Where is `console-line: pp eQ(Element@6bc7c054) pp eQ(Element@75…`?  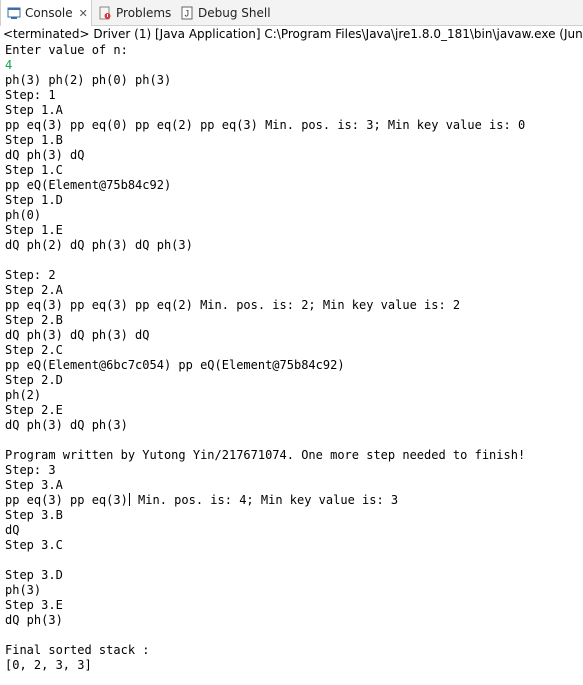 console-line: pp eQ(Element@6bc7c054) pp eQ(Element@75… is located at coordinates (175, 365).